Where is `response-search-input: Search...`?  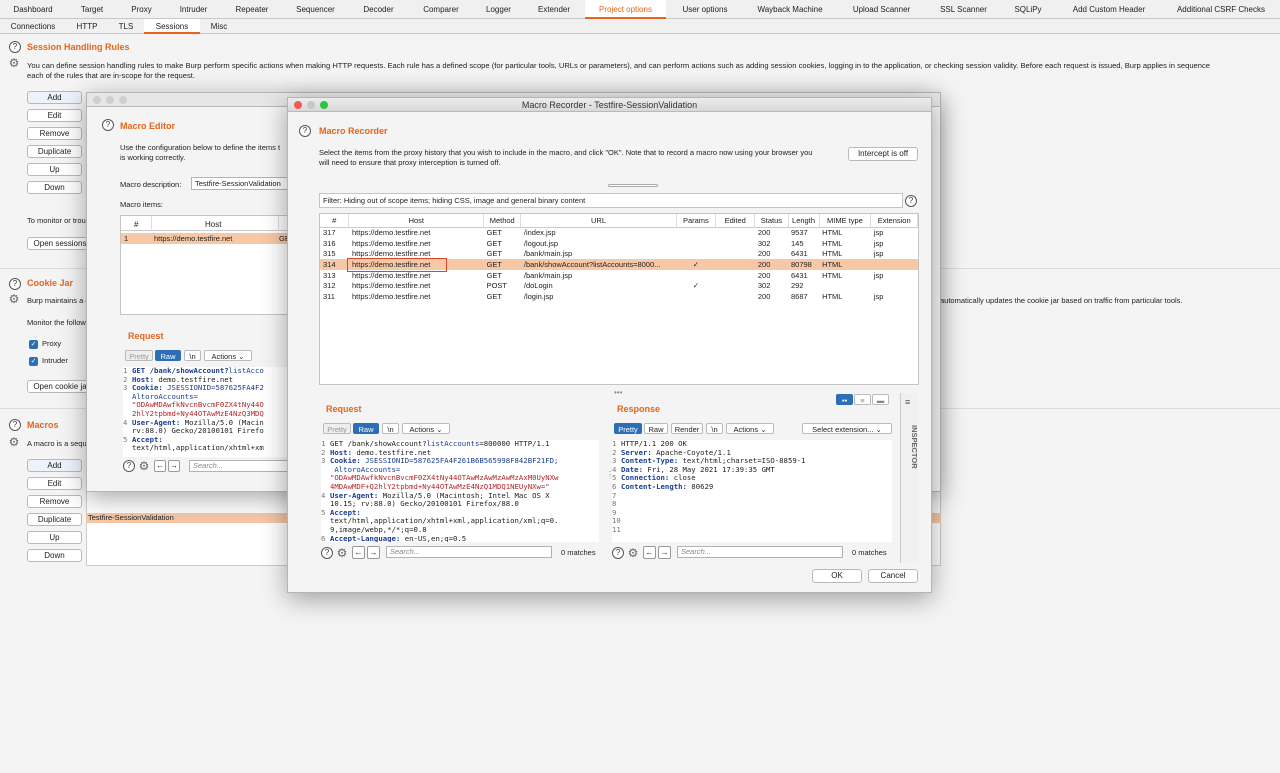
response-search-input: Search... is located at coordinates (760, 552).